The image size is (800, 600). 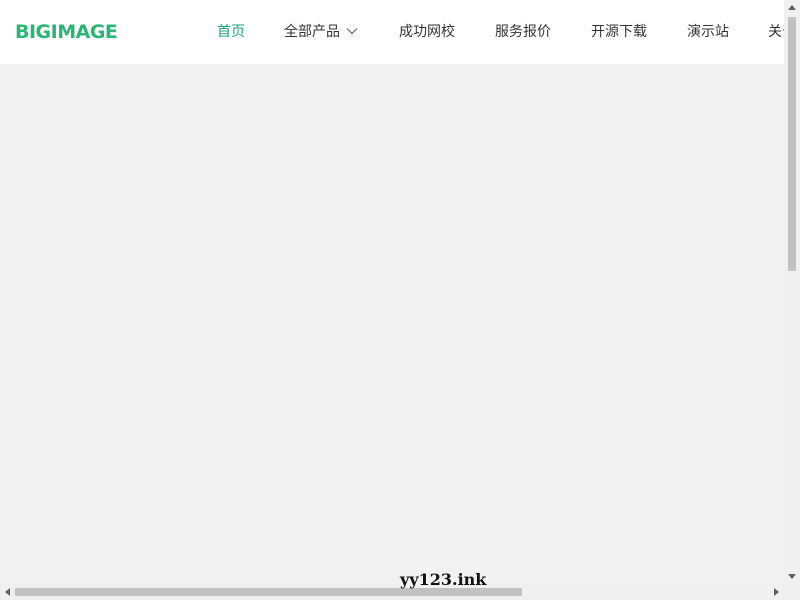 I want to click on nav-item-label: 成功网校, so click(x=427, y=32).